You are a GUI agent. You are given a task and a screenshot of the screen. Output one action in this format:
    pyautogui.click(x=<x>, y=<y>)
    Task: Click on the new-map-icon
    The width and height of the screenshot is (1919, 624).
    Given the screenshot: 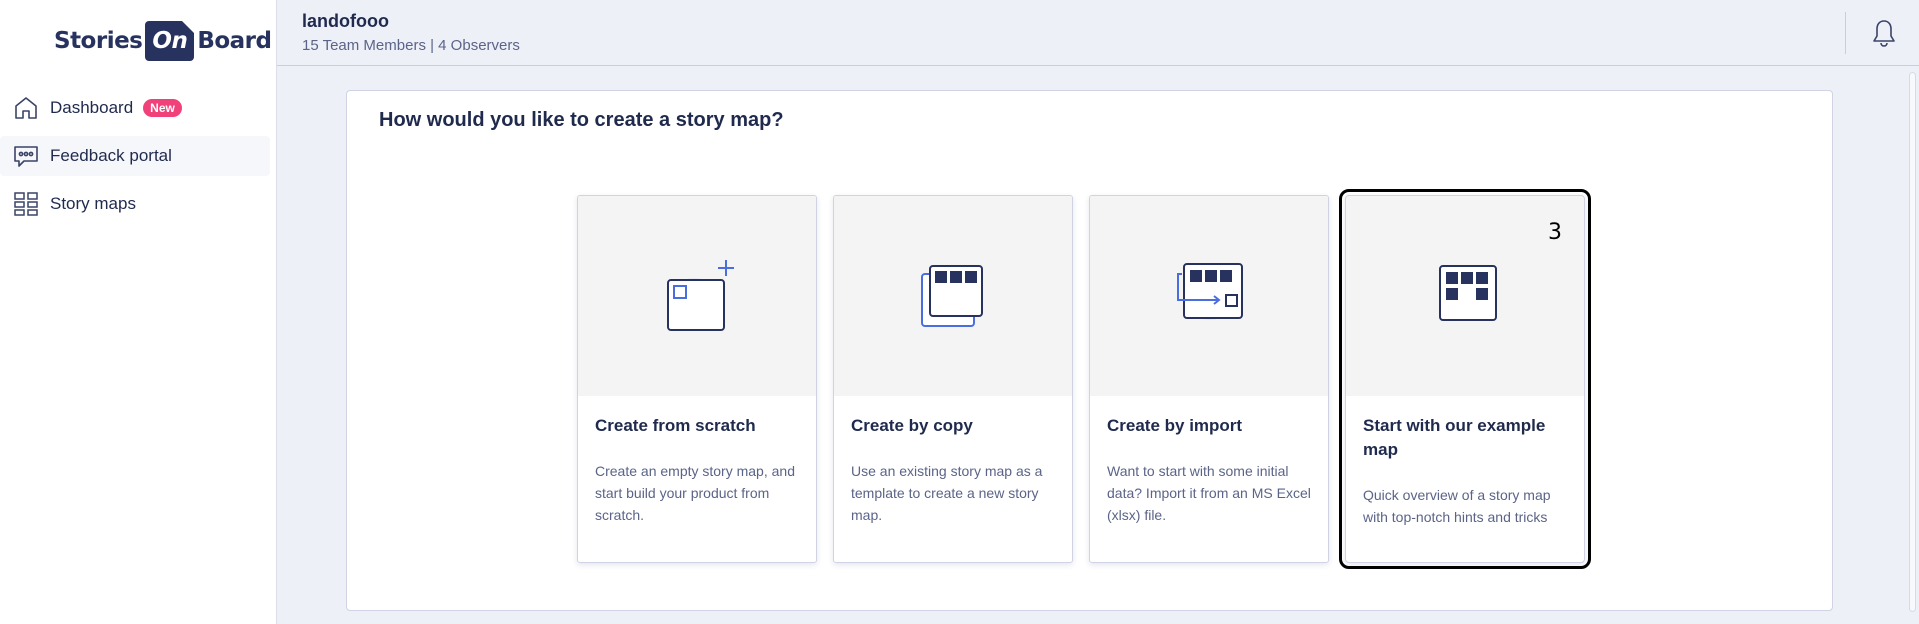 What is the action you would take?
    pyautogui.click(x=700, y=295)
    